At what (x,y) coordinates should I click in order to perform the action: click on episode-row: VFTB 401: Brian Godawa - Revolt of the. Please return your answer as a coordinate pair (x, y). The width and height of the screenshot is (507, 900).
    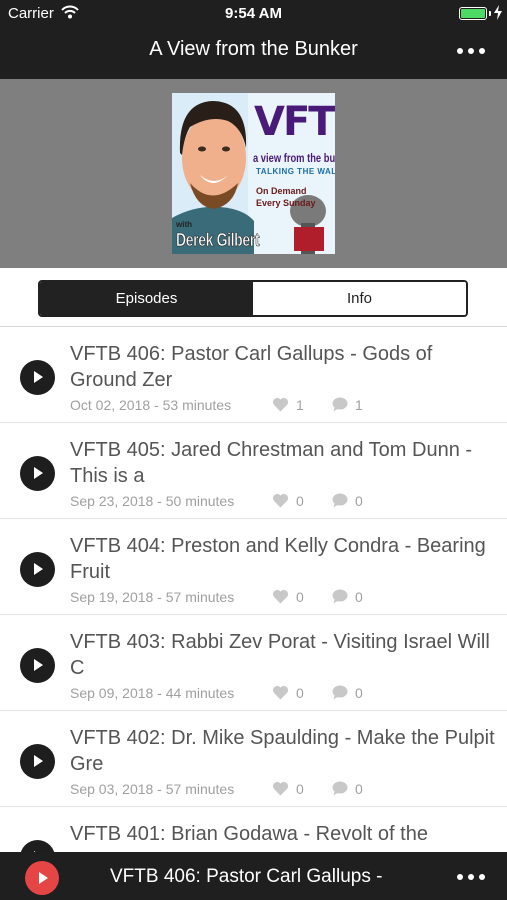
    Looking at the image, I should click on (253, 829).